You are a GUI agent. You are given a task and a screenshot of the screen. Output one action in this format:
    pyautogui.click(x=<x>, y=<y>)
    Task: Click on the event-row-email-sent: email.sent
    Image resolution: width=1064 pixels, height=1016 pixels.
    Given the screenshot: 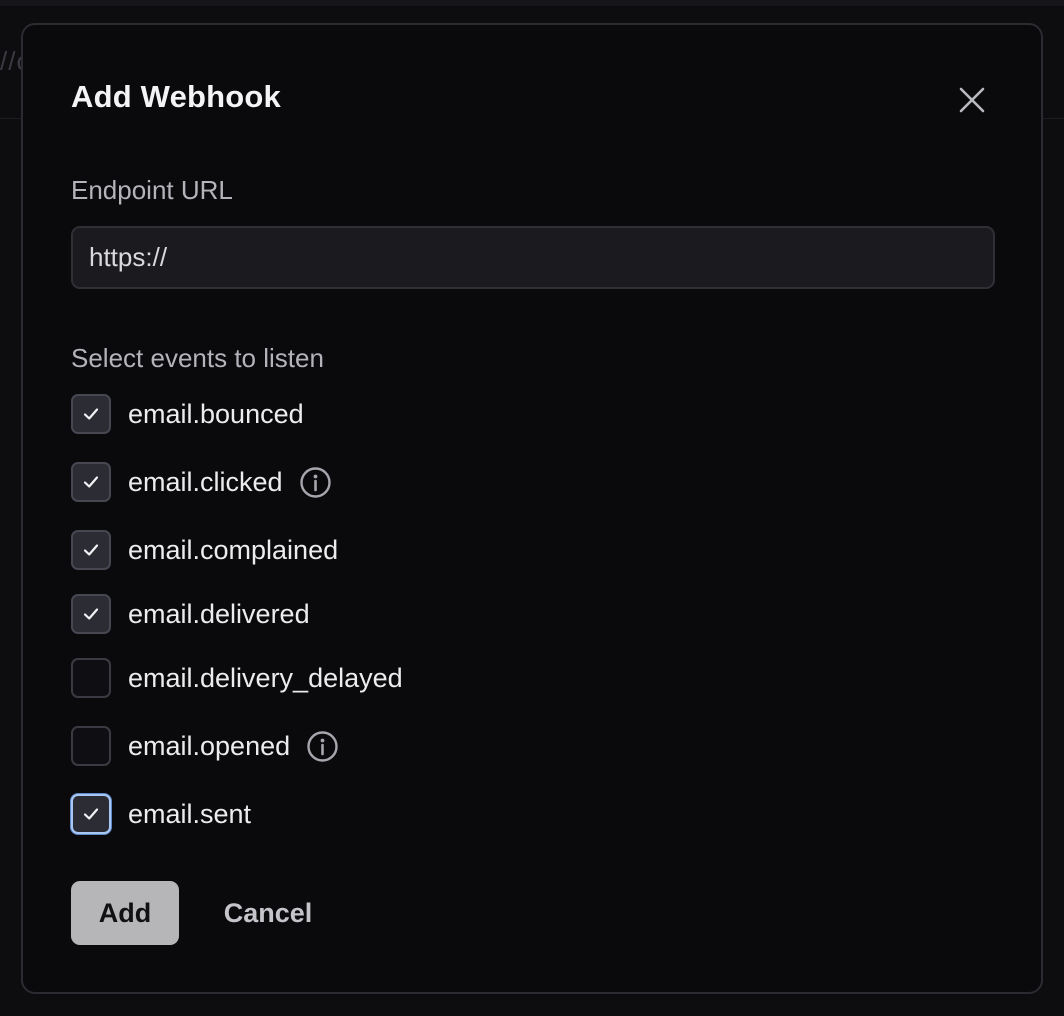 What is the action you would take?
    pyautogui.click(x=161, y=814)
    